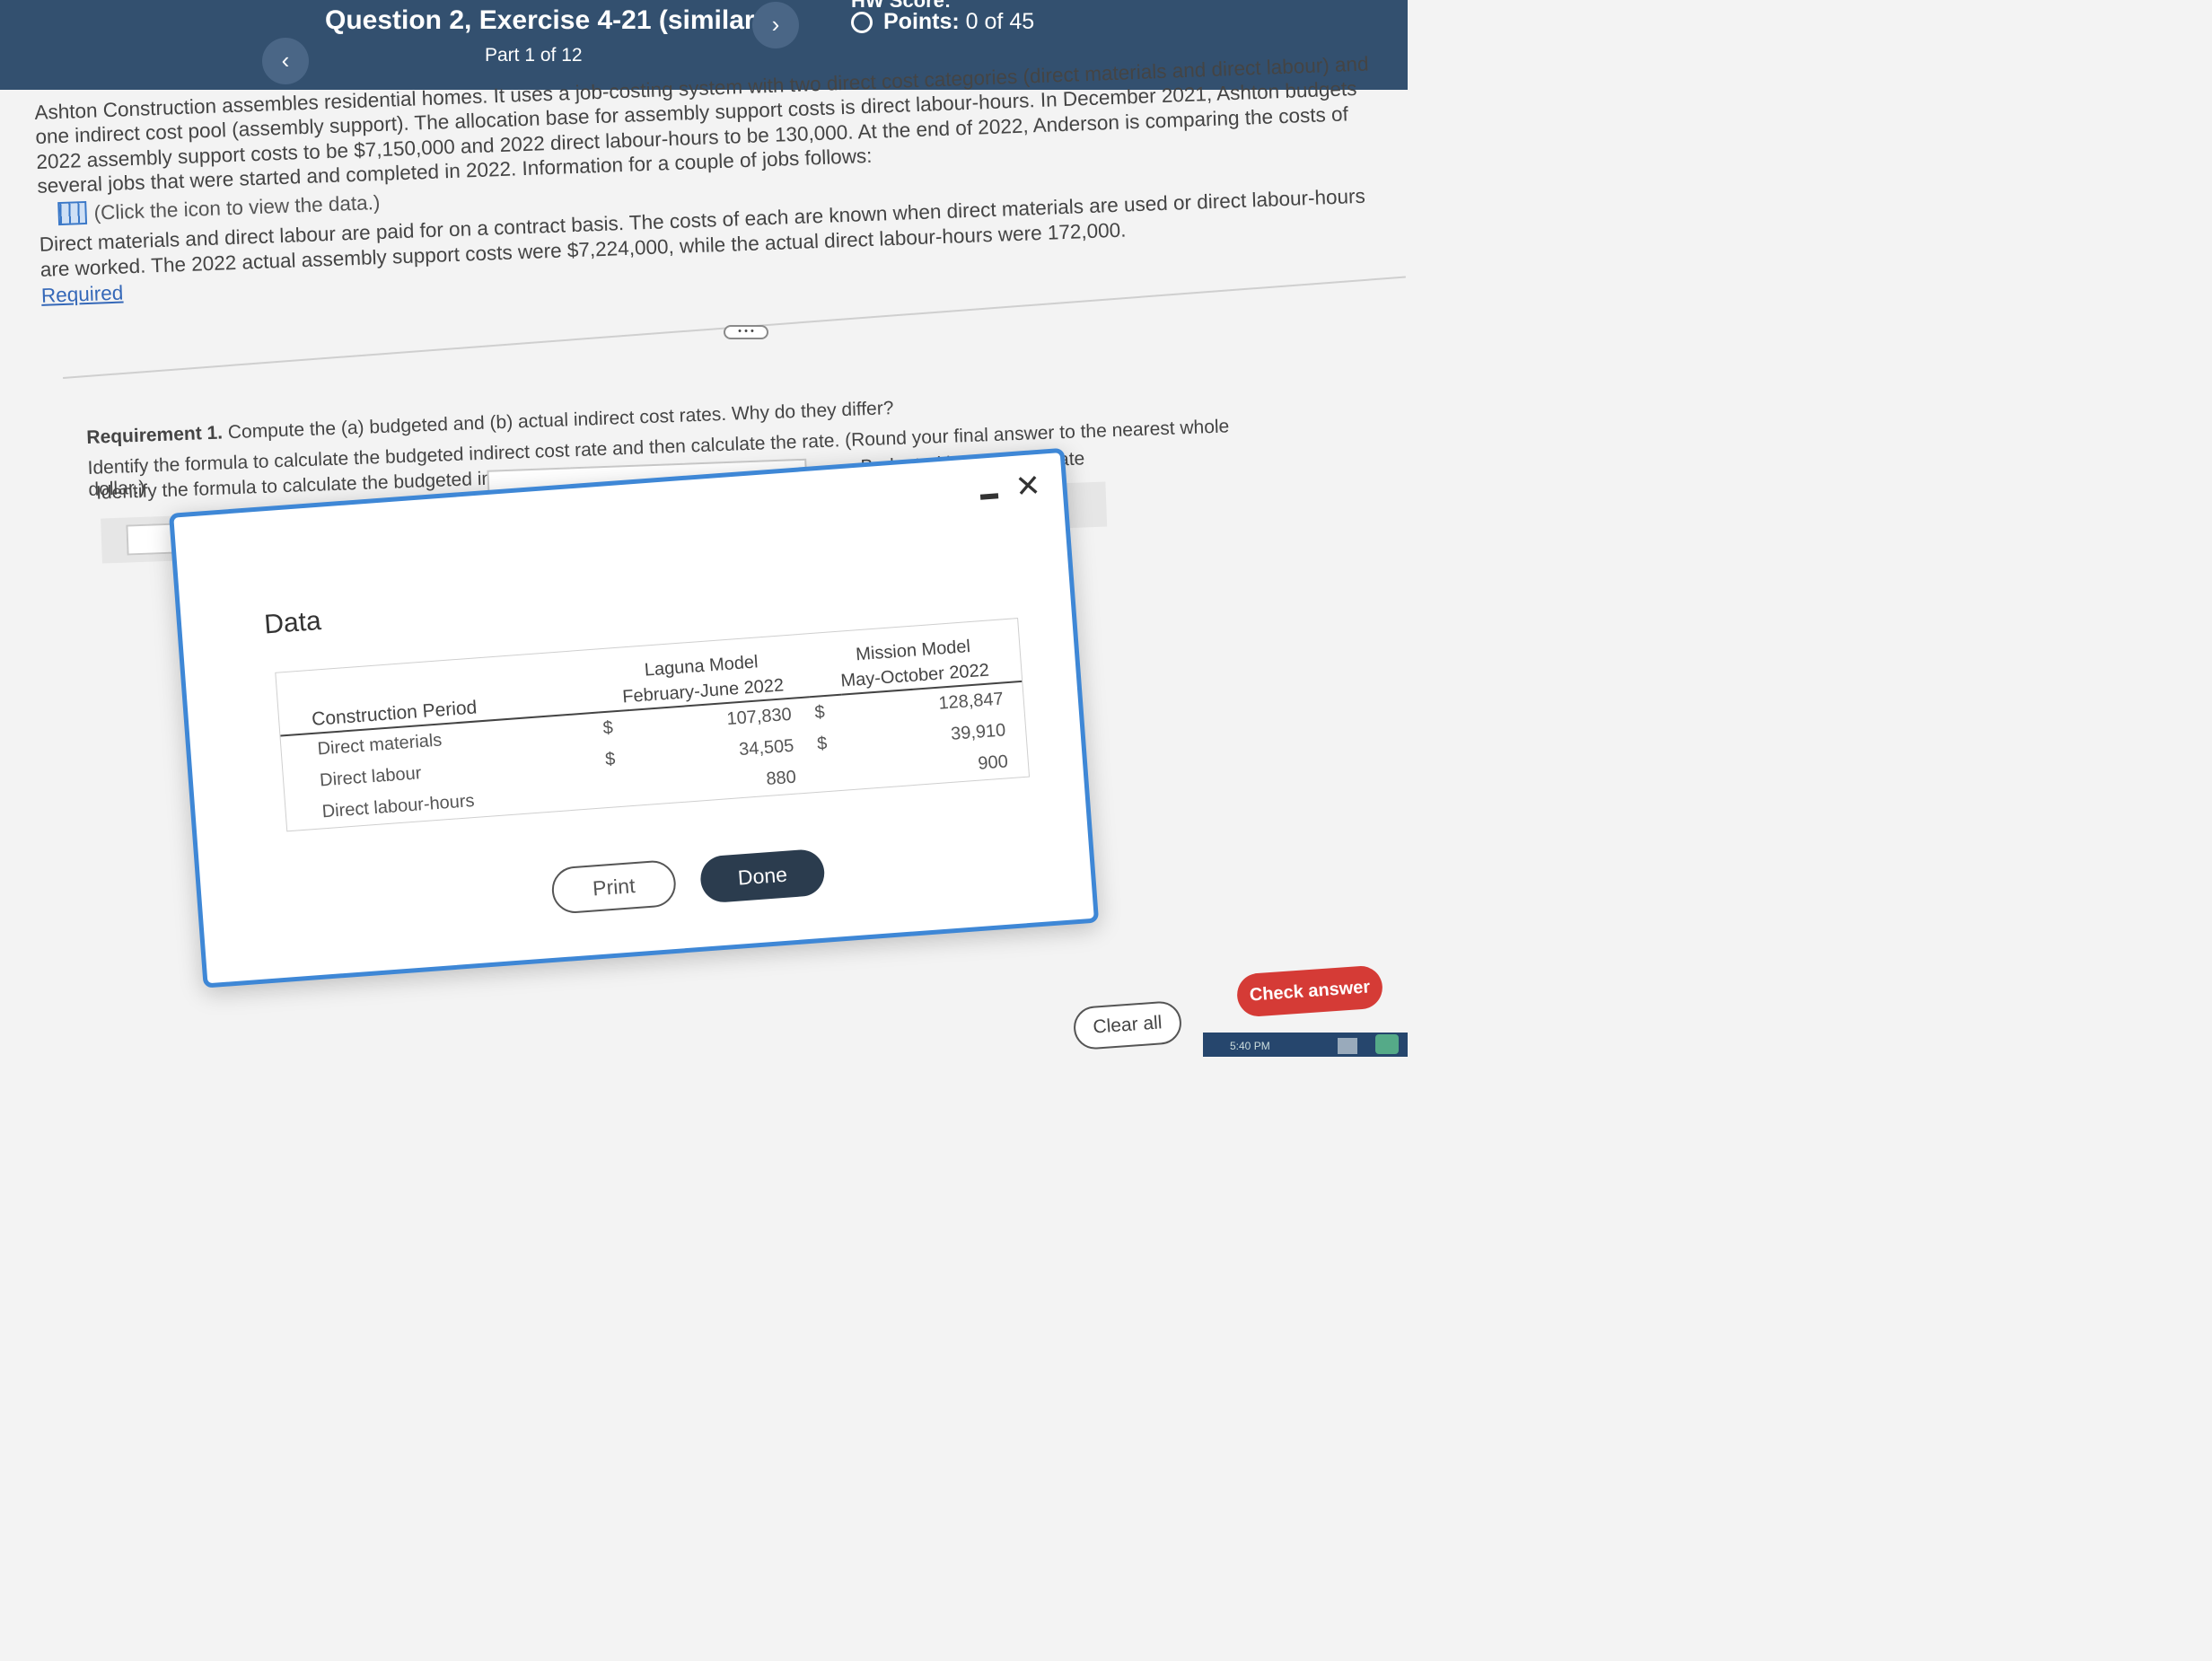  I want to click on next-question-button: ›, so click(775, 25).